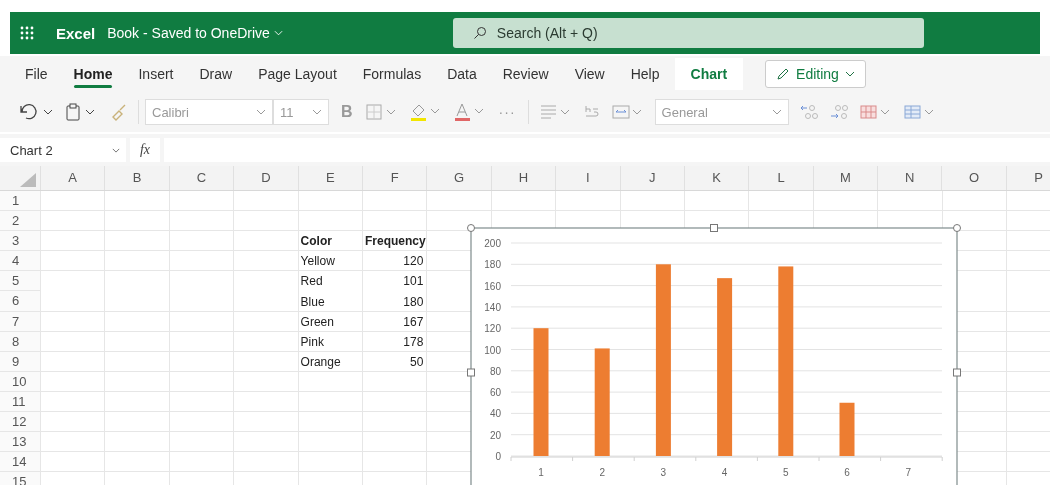 This screenshot has height=485, width=1050. What do you see at coordinates (492, 307) in the screenshot?
I see `y-axis-label: 140` at bounding box center [492, 307].